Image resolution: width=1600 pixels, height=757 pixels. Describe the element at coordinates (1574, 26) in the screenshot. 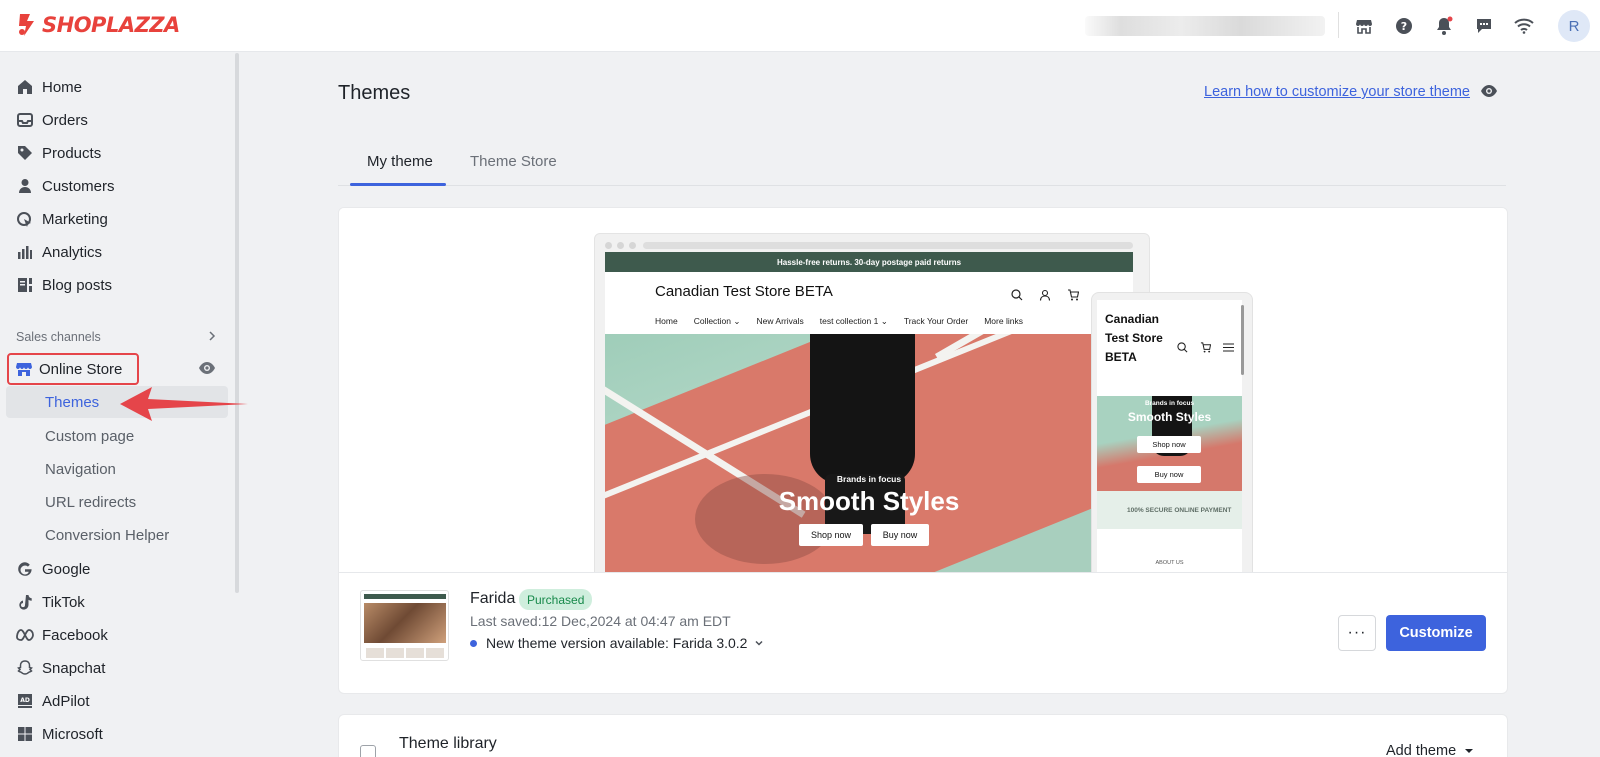

I see `avatar: R` at that location.